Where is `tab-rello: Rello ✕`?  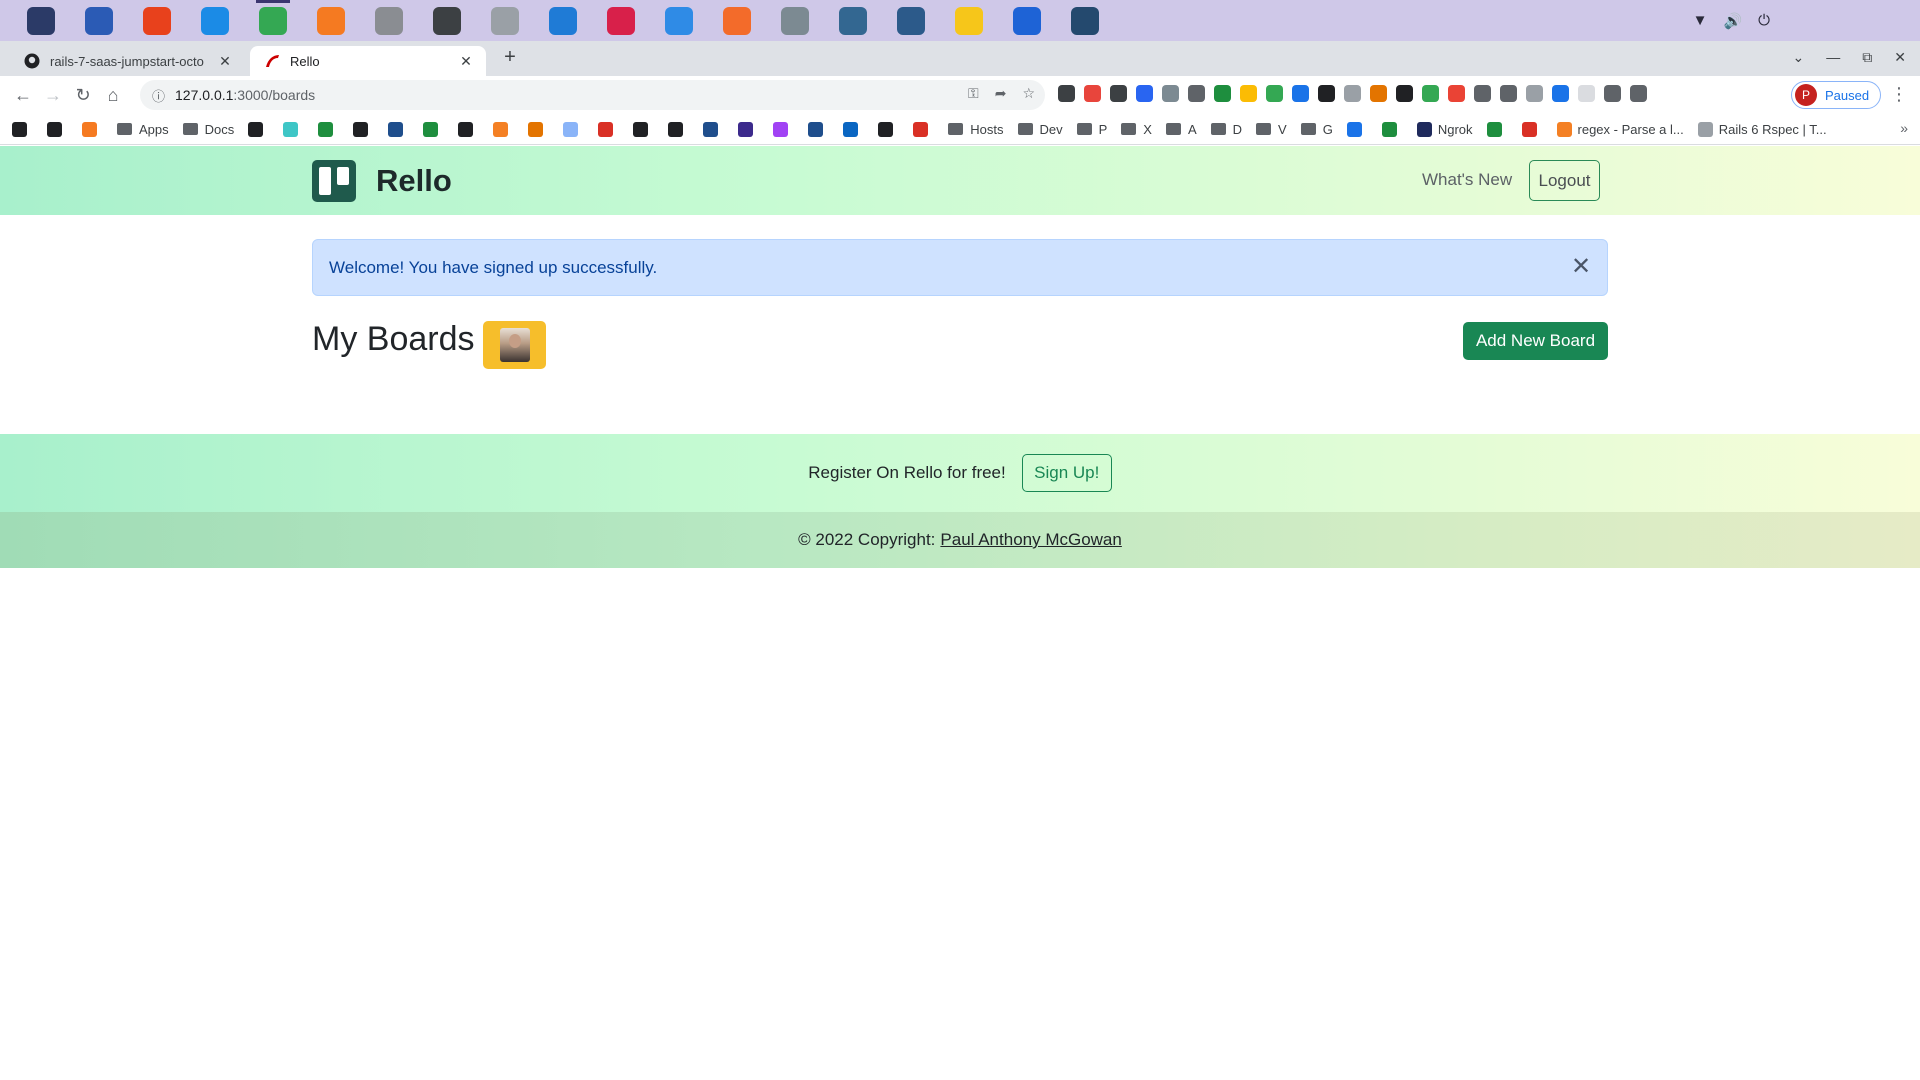 tab-rello: Rello ✕ is located at coordinates (368, 61).